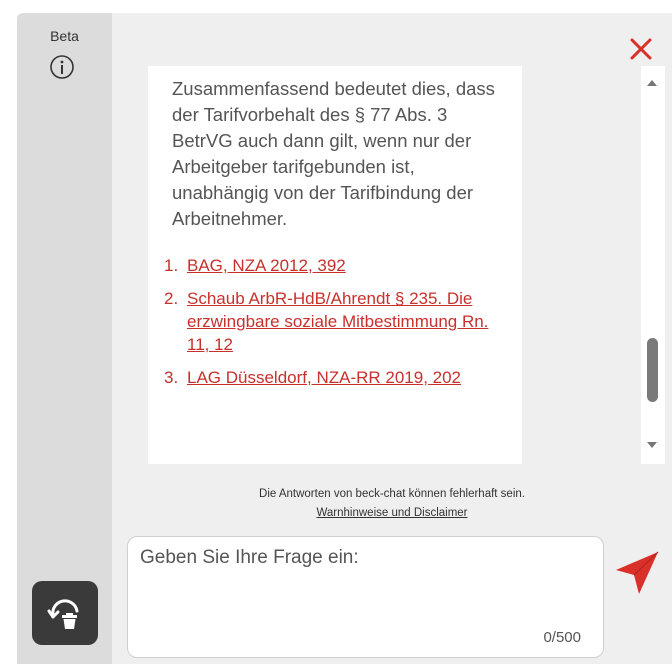 The image size is (672, 664). I want to click on info-icon, so click(62, 67).